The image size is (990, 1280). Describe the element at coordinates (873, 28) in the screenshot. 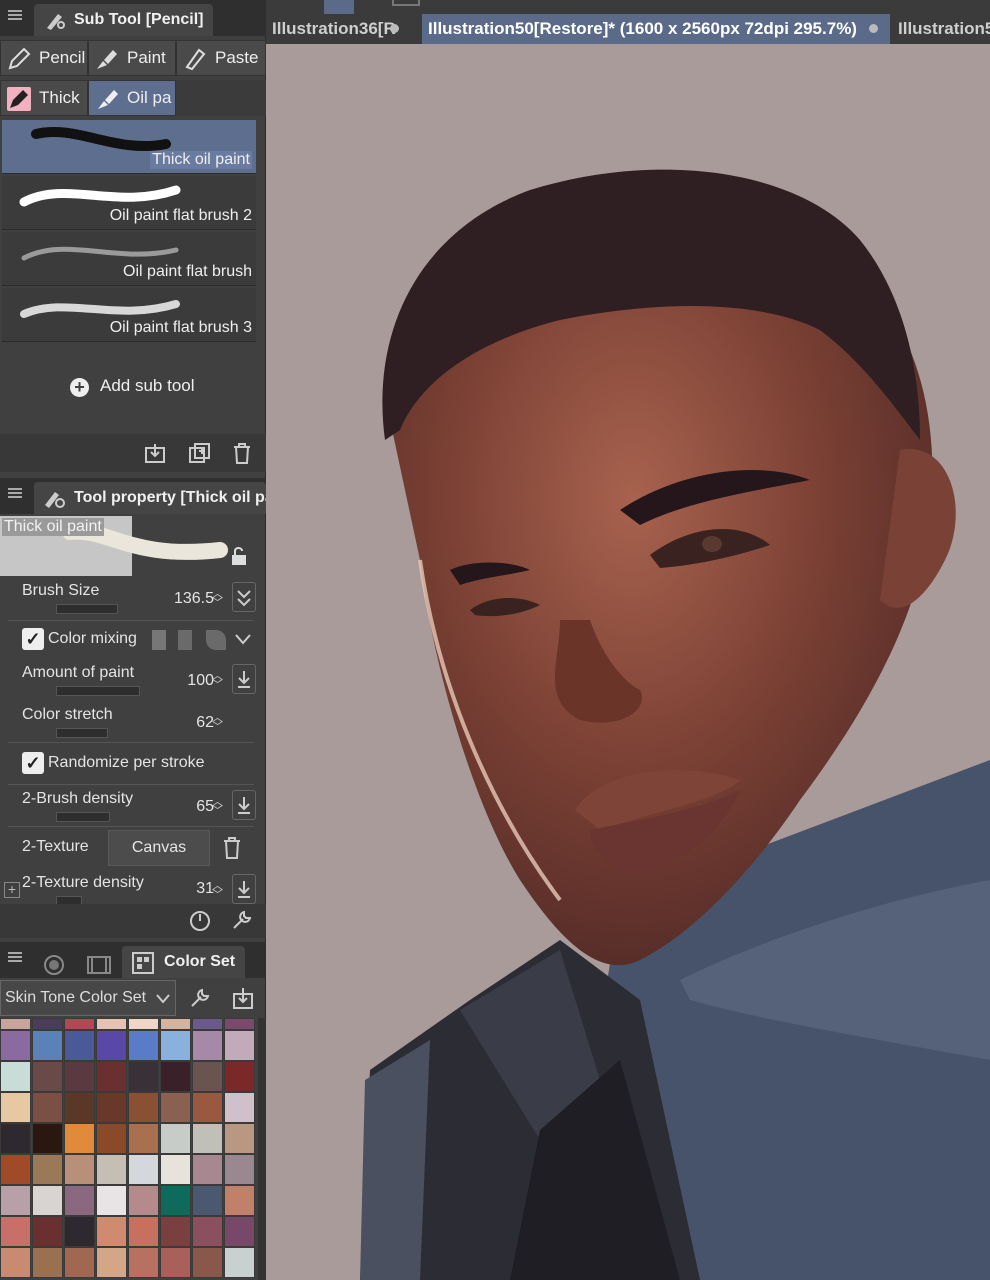

I see `tab-close-dot` at that location.